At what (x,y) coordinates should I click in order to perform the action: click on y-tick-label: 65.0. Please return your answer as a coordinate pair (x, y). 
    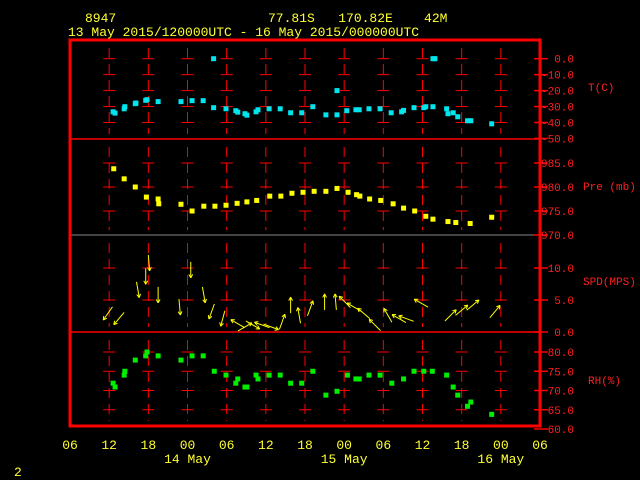
    Looking at the image, I should click on (561, 412).